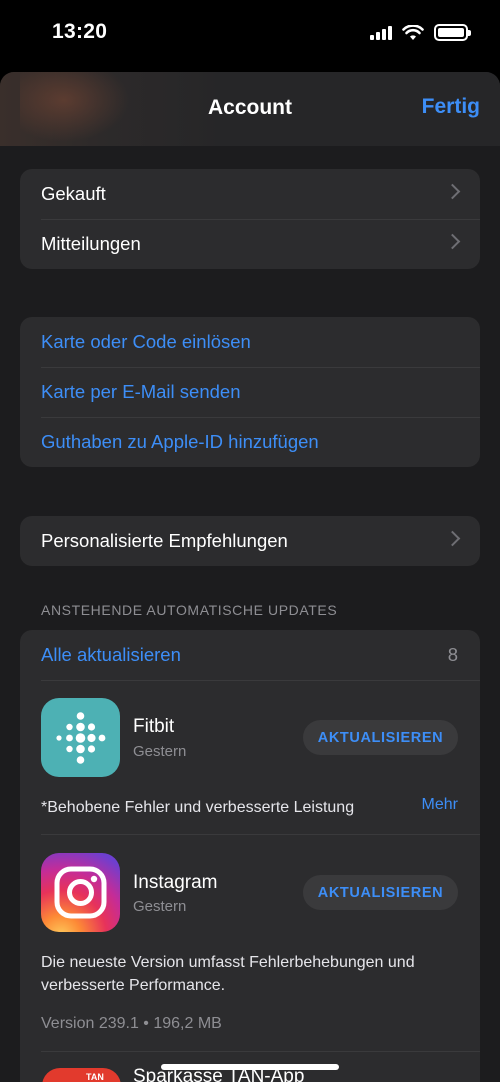 This screenshot has width=500, height=1082. I want to click on add-funds-link: Guthaben zu Apple-ID hinzufügen, so click(250, 442).